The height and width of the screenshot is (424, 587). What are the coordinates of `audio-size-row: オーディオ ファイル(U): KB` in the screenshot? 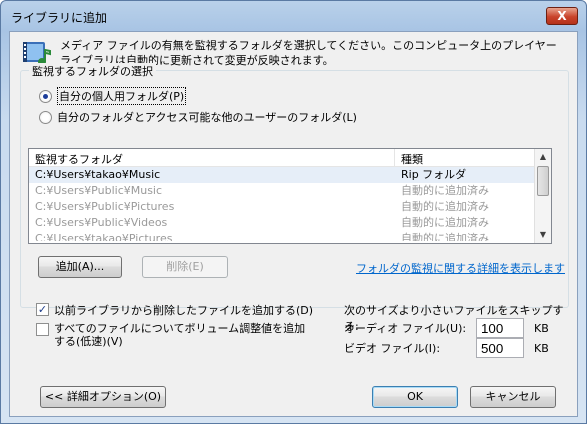 It's located at (446, 328).